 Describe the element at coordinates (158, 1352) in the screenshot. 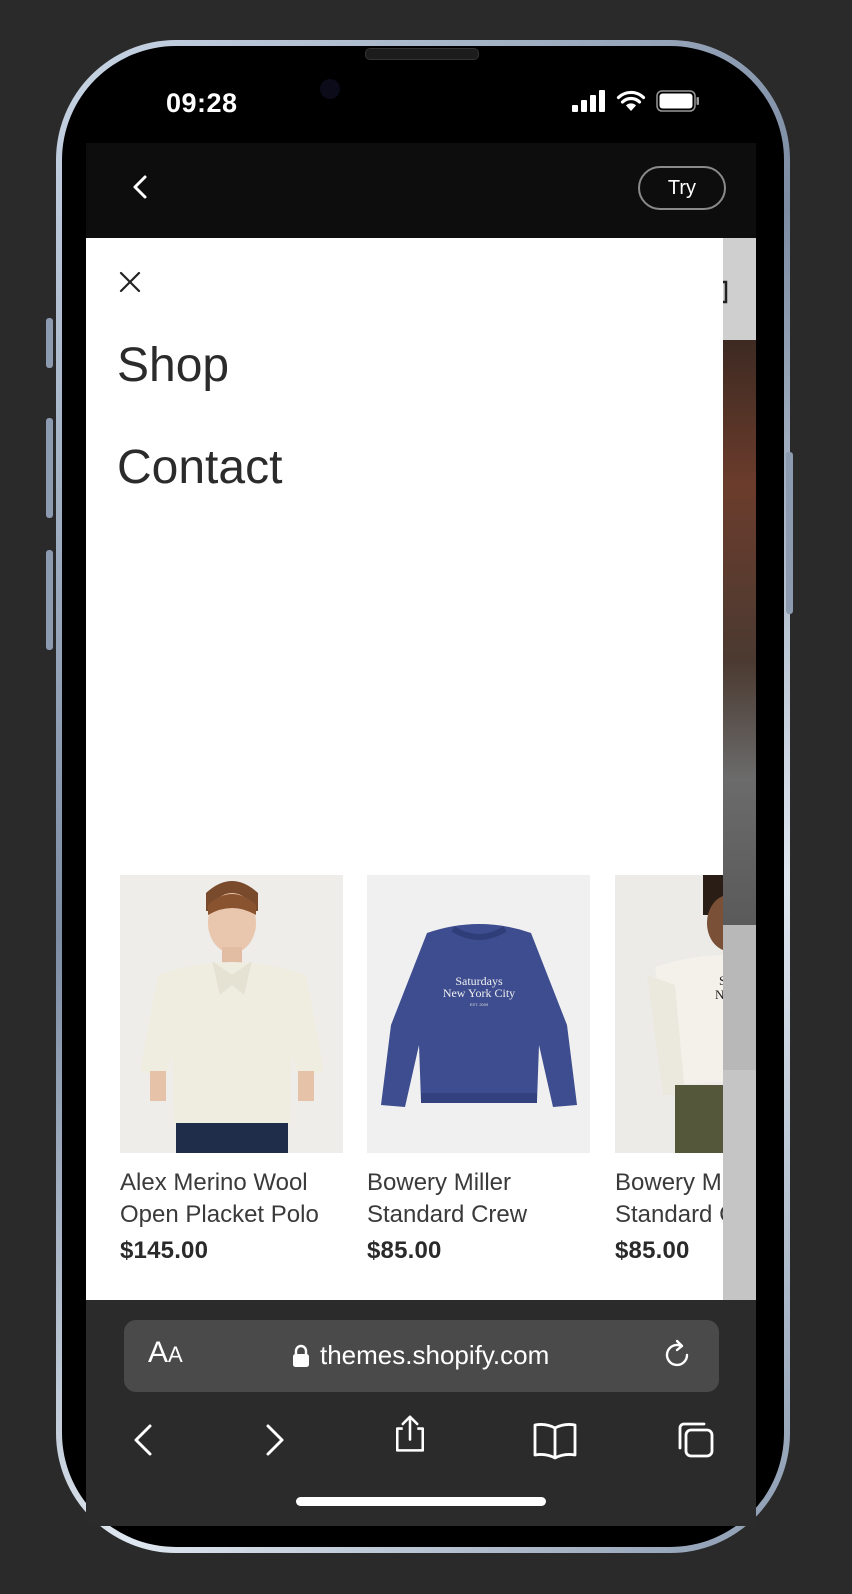

I see `aa-large: A` at that location.